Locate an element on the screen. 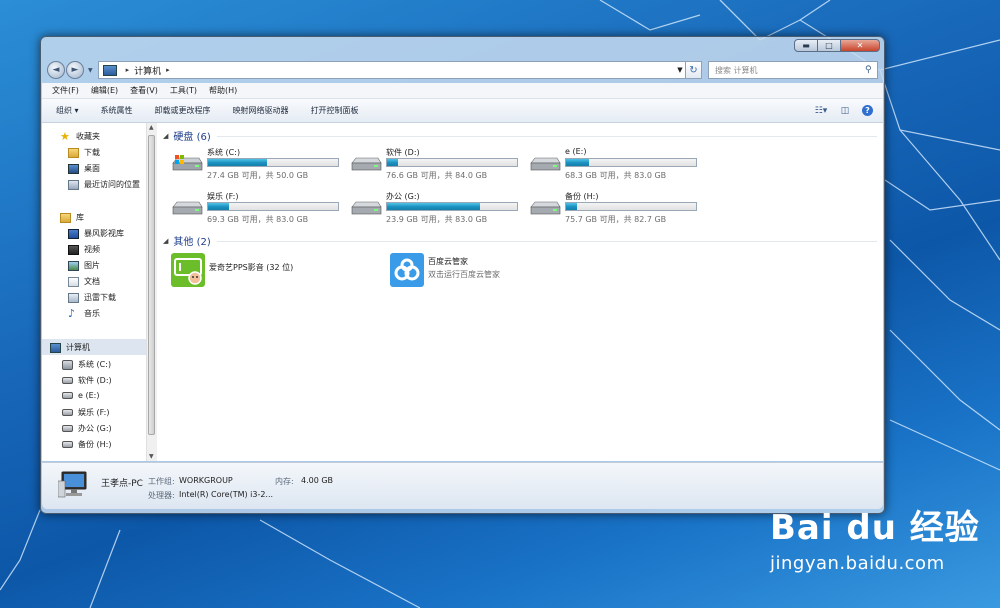 This screenshot has height=608, width=1000. drive-space-info: 68.3 GB 可用，共 83.0 GB is located at coordinates (616, 175).